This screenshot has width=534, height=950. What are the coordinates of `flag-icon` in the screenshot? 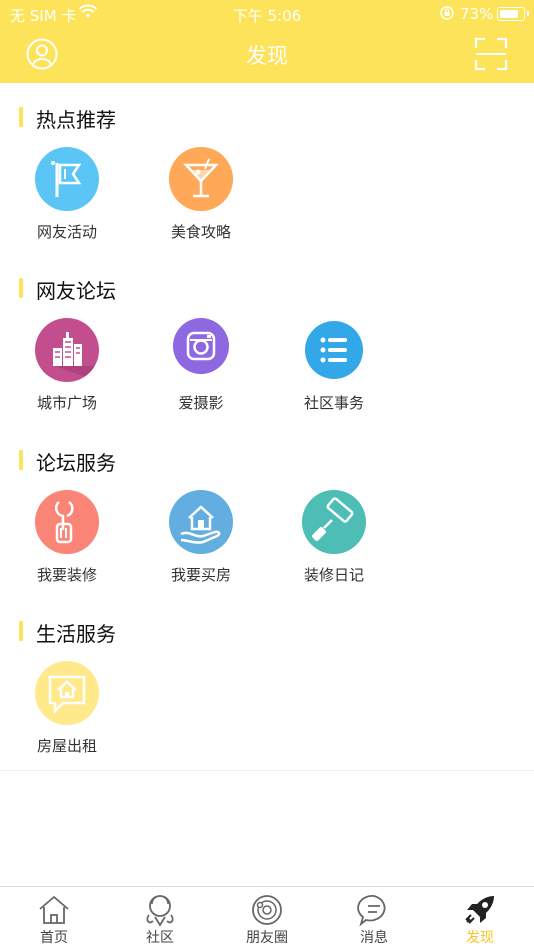 It's located at (67, 179).